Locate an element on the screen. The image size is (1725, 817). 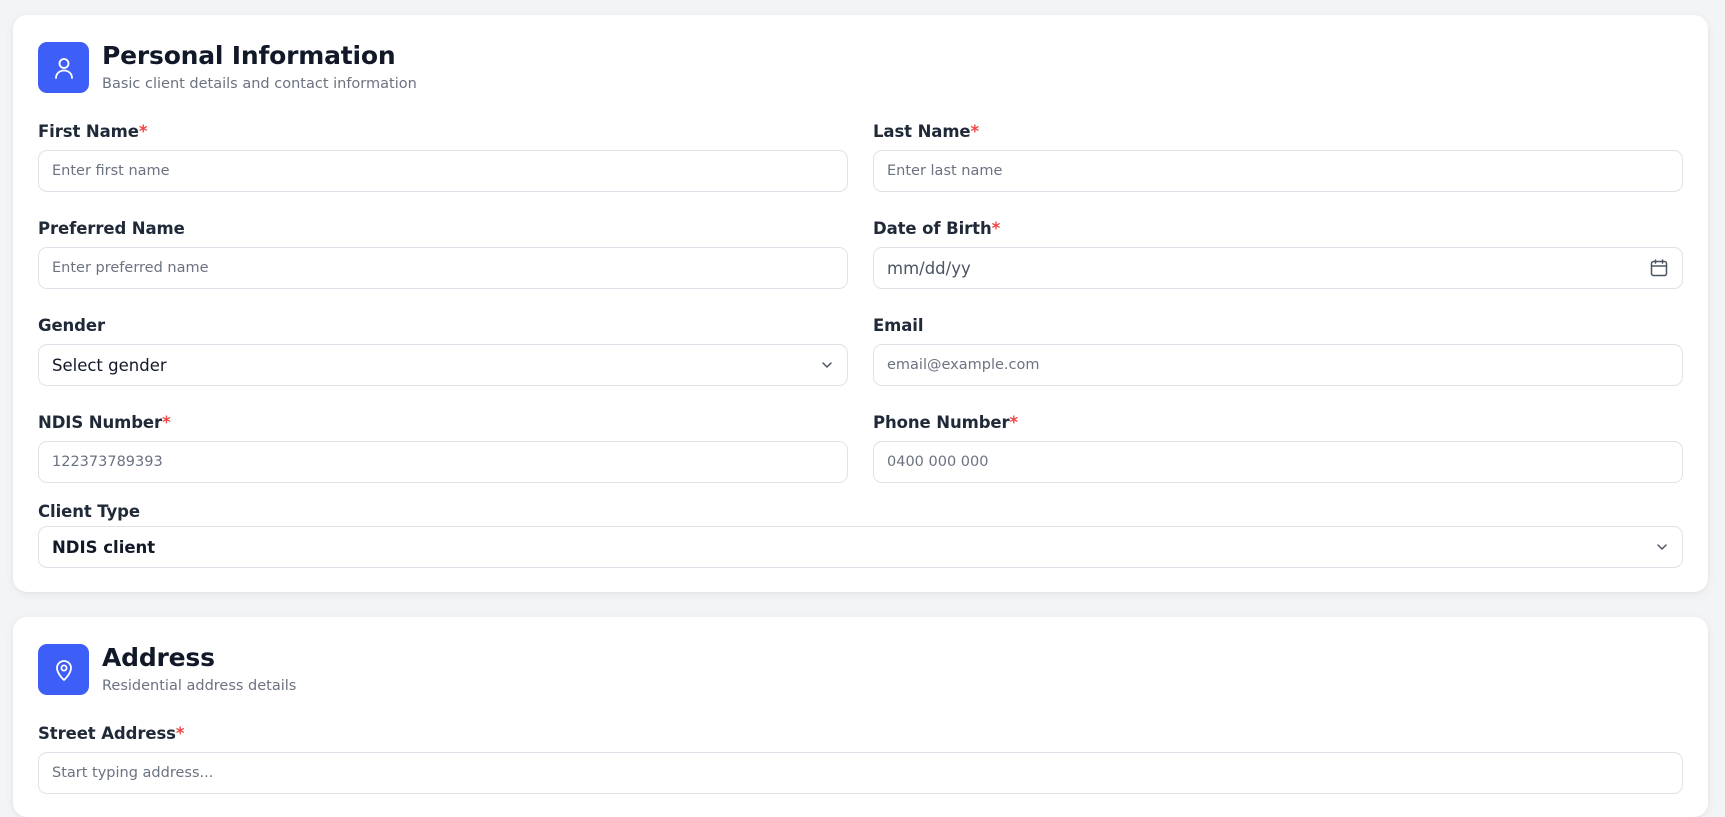
first-name-field: First Name* Enter first name is located at coordinates (443, 156).